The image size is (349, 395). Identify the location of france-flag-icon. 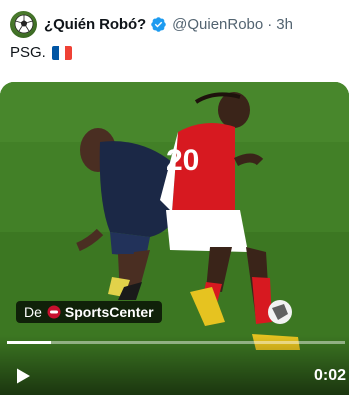
(61, 52).